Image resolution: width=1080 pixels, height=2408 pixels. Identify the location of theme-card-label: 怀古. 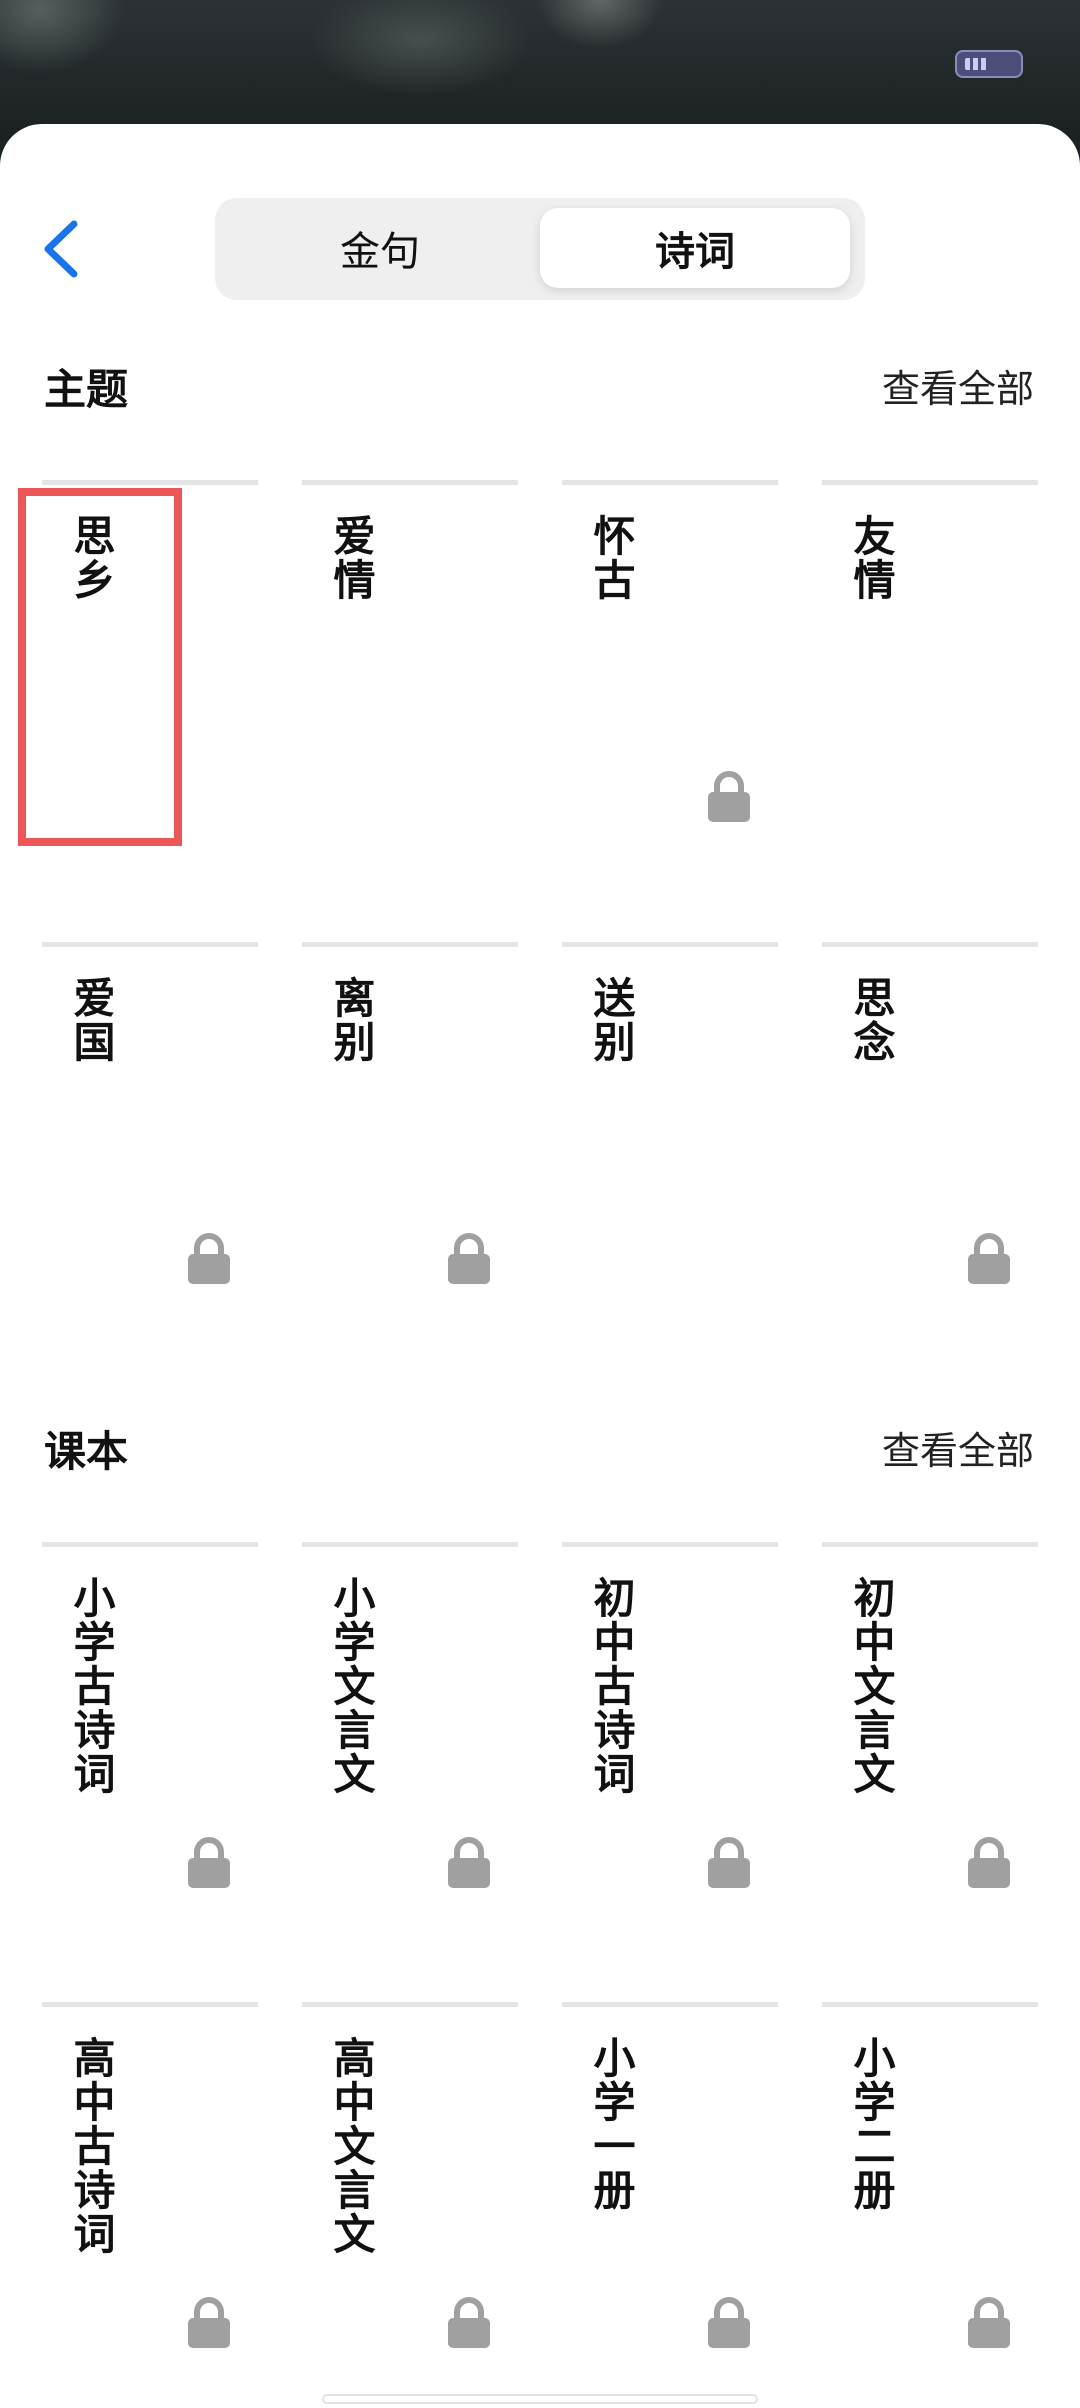
(611, 558).